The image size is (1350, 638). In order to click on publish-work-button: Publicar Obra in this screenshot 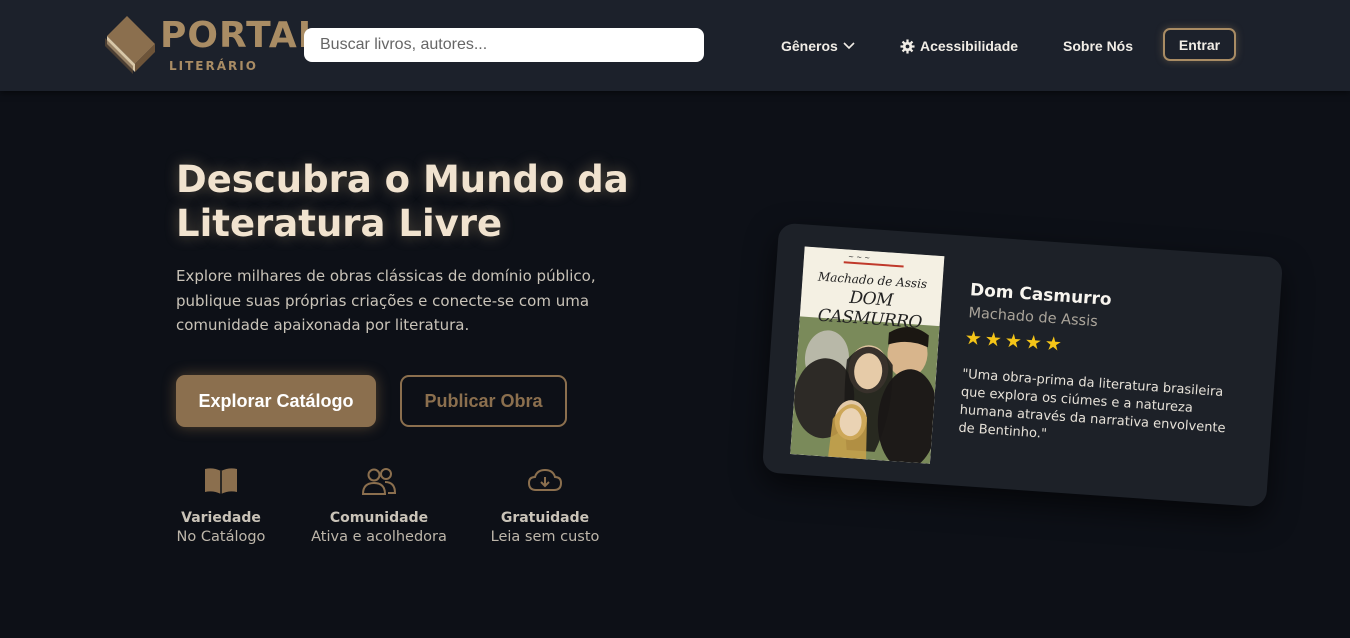, I will do `click(483, 401)`.